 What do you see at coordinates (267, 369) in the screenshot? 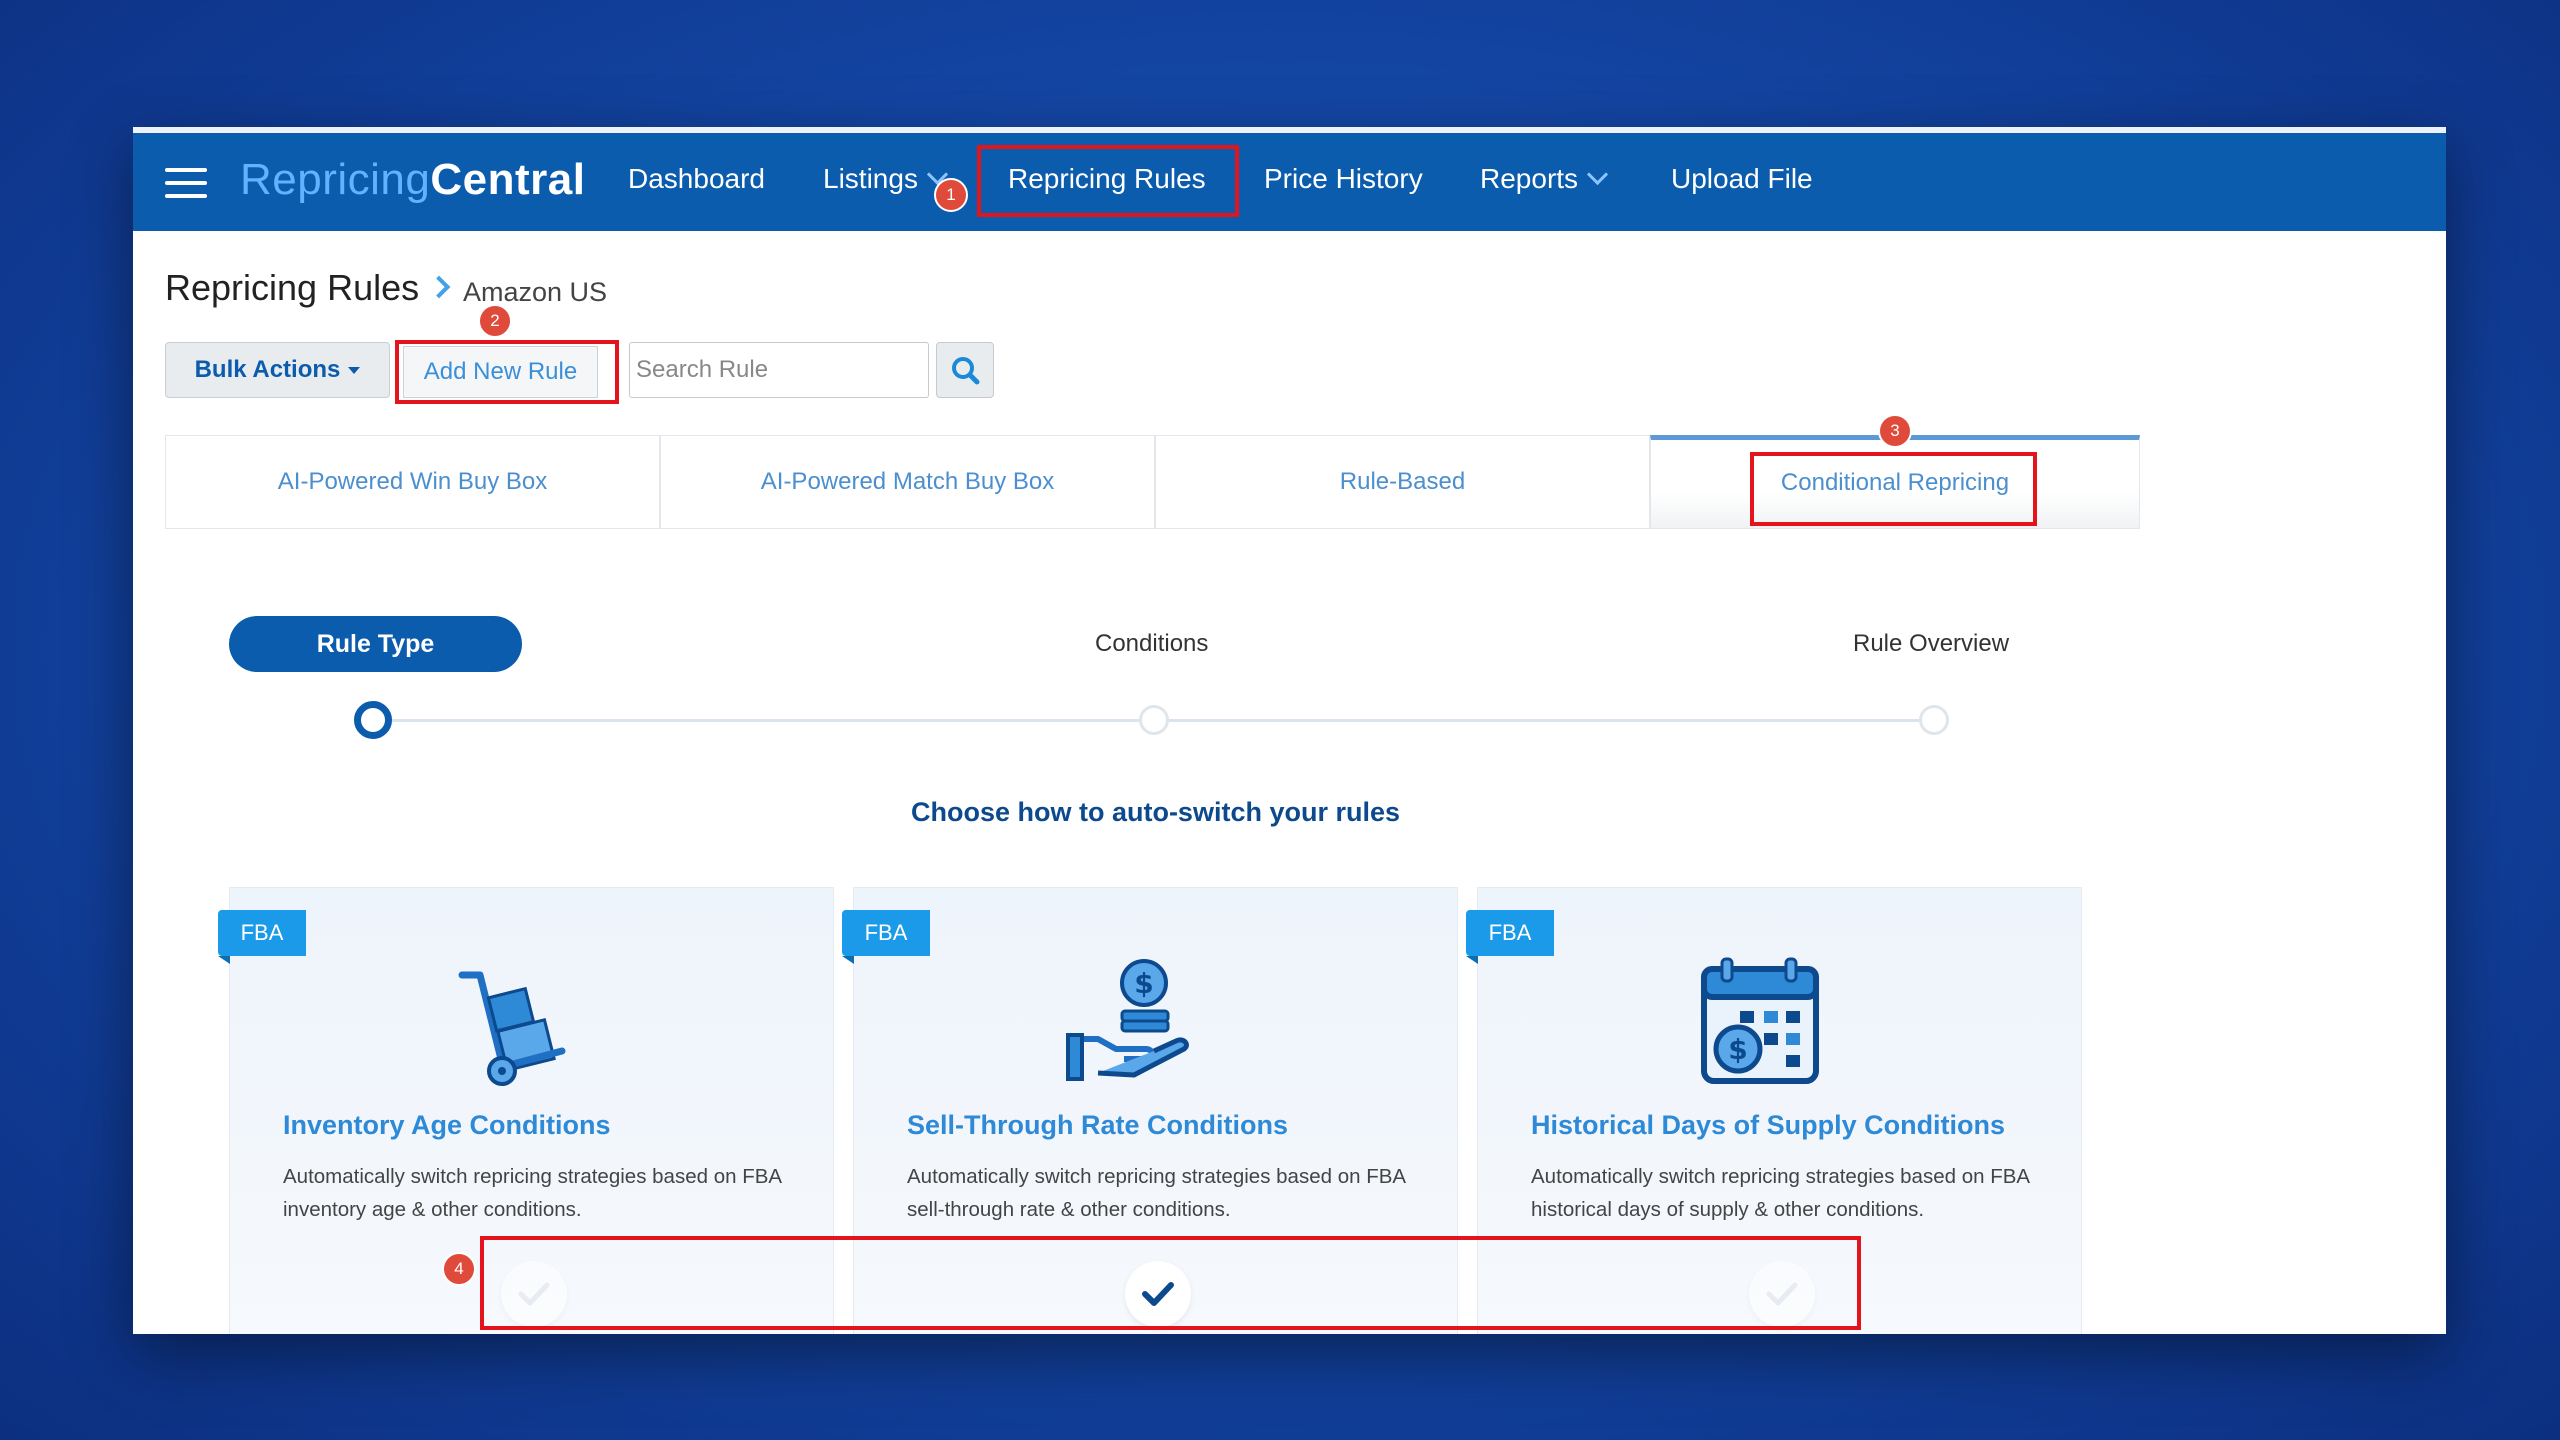
I see `bulk-actions-label: Bulk Actions` at bounding box center [267, 369].